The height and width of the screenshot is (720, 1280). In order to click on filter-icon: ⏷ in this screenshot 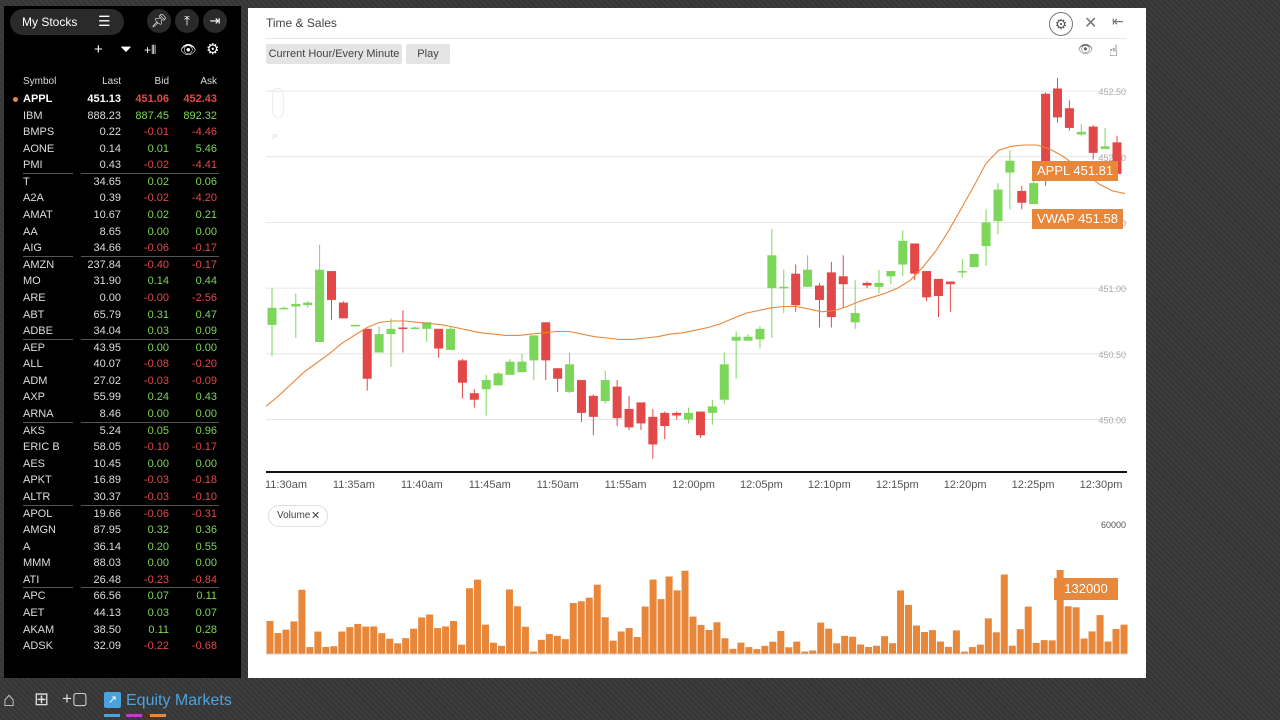, I will do `click(126, 50)`.